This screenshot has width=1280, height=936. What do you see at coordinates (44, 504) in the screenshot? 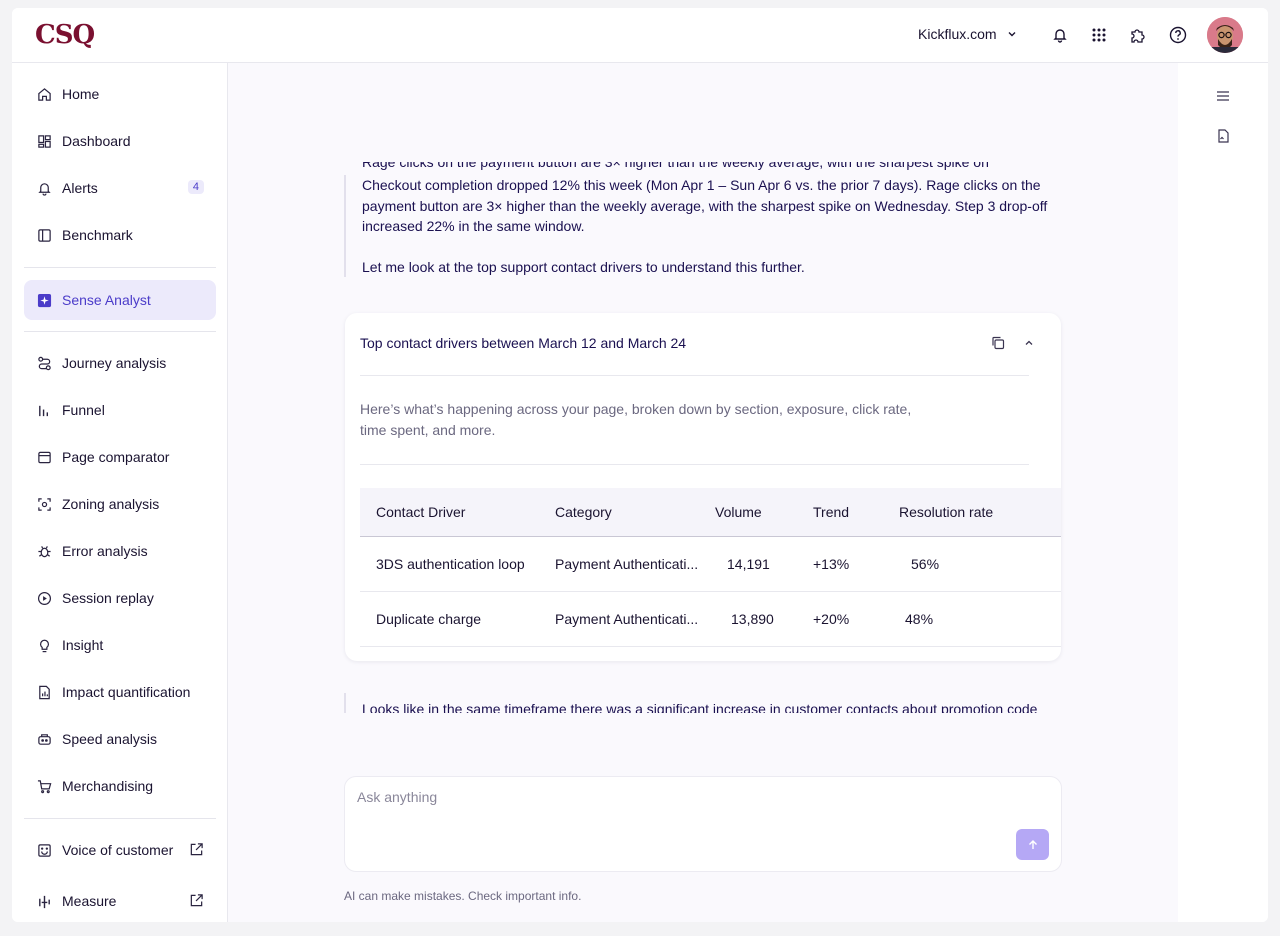
I see `zoning-icon` at bounding box center [44, 504].